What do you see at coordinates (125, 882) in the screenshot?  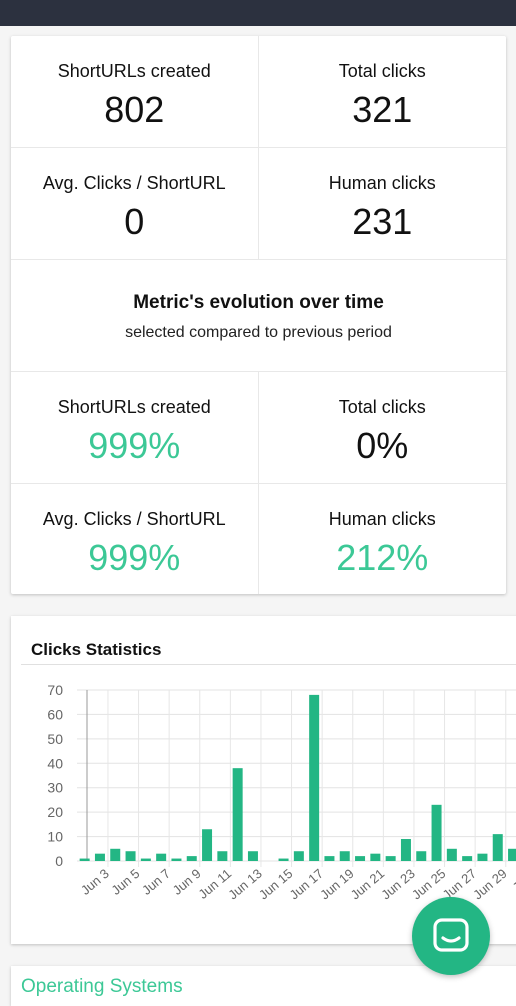 I see `x-tick-label: Jun 5` at bounding box center [125, 882].